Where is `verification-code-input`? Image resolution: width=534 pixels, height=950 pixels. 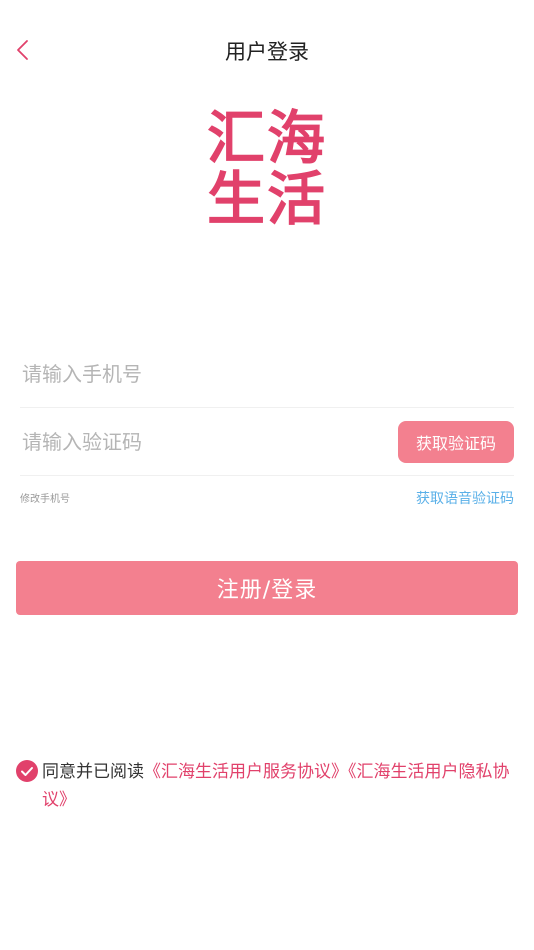
verification-code-input is located at coordinates (202, 442).